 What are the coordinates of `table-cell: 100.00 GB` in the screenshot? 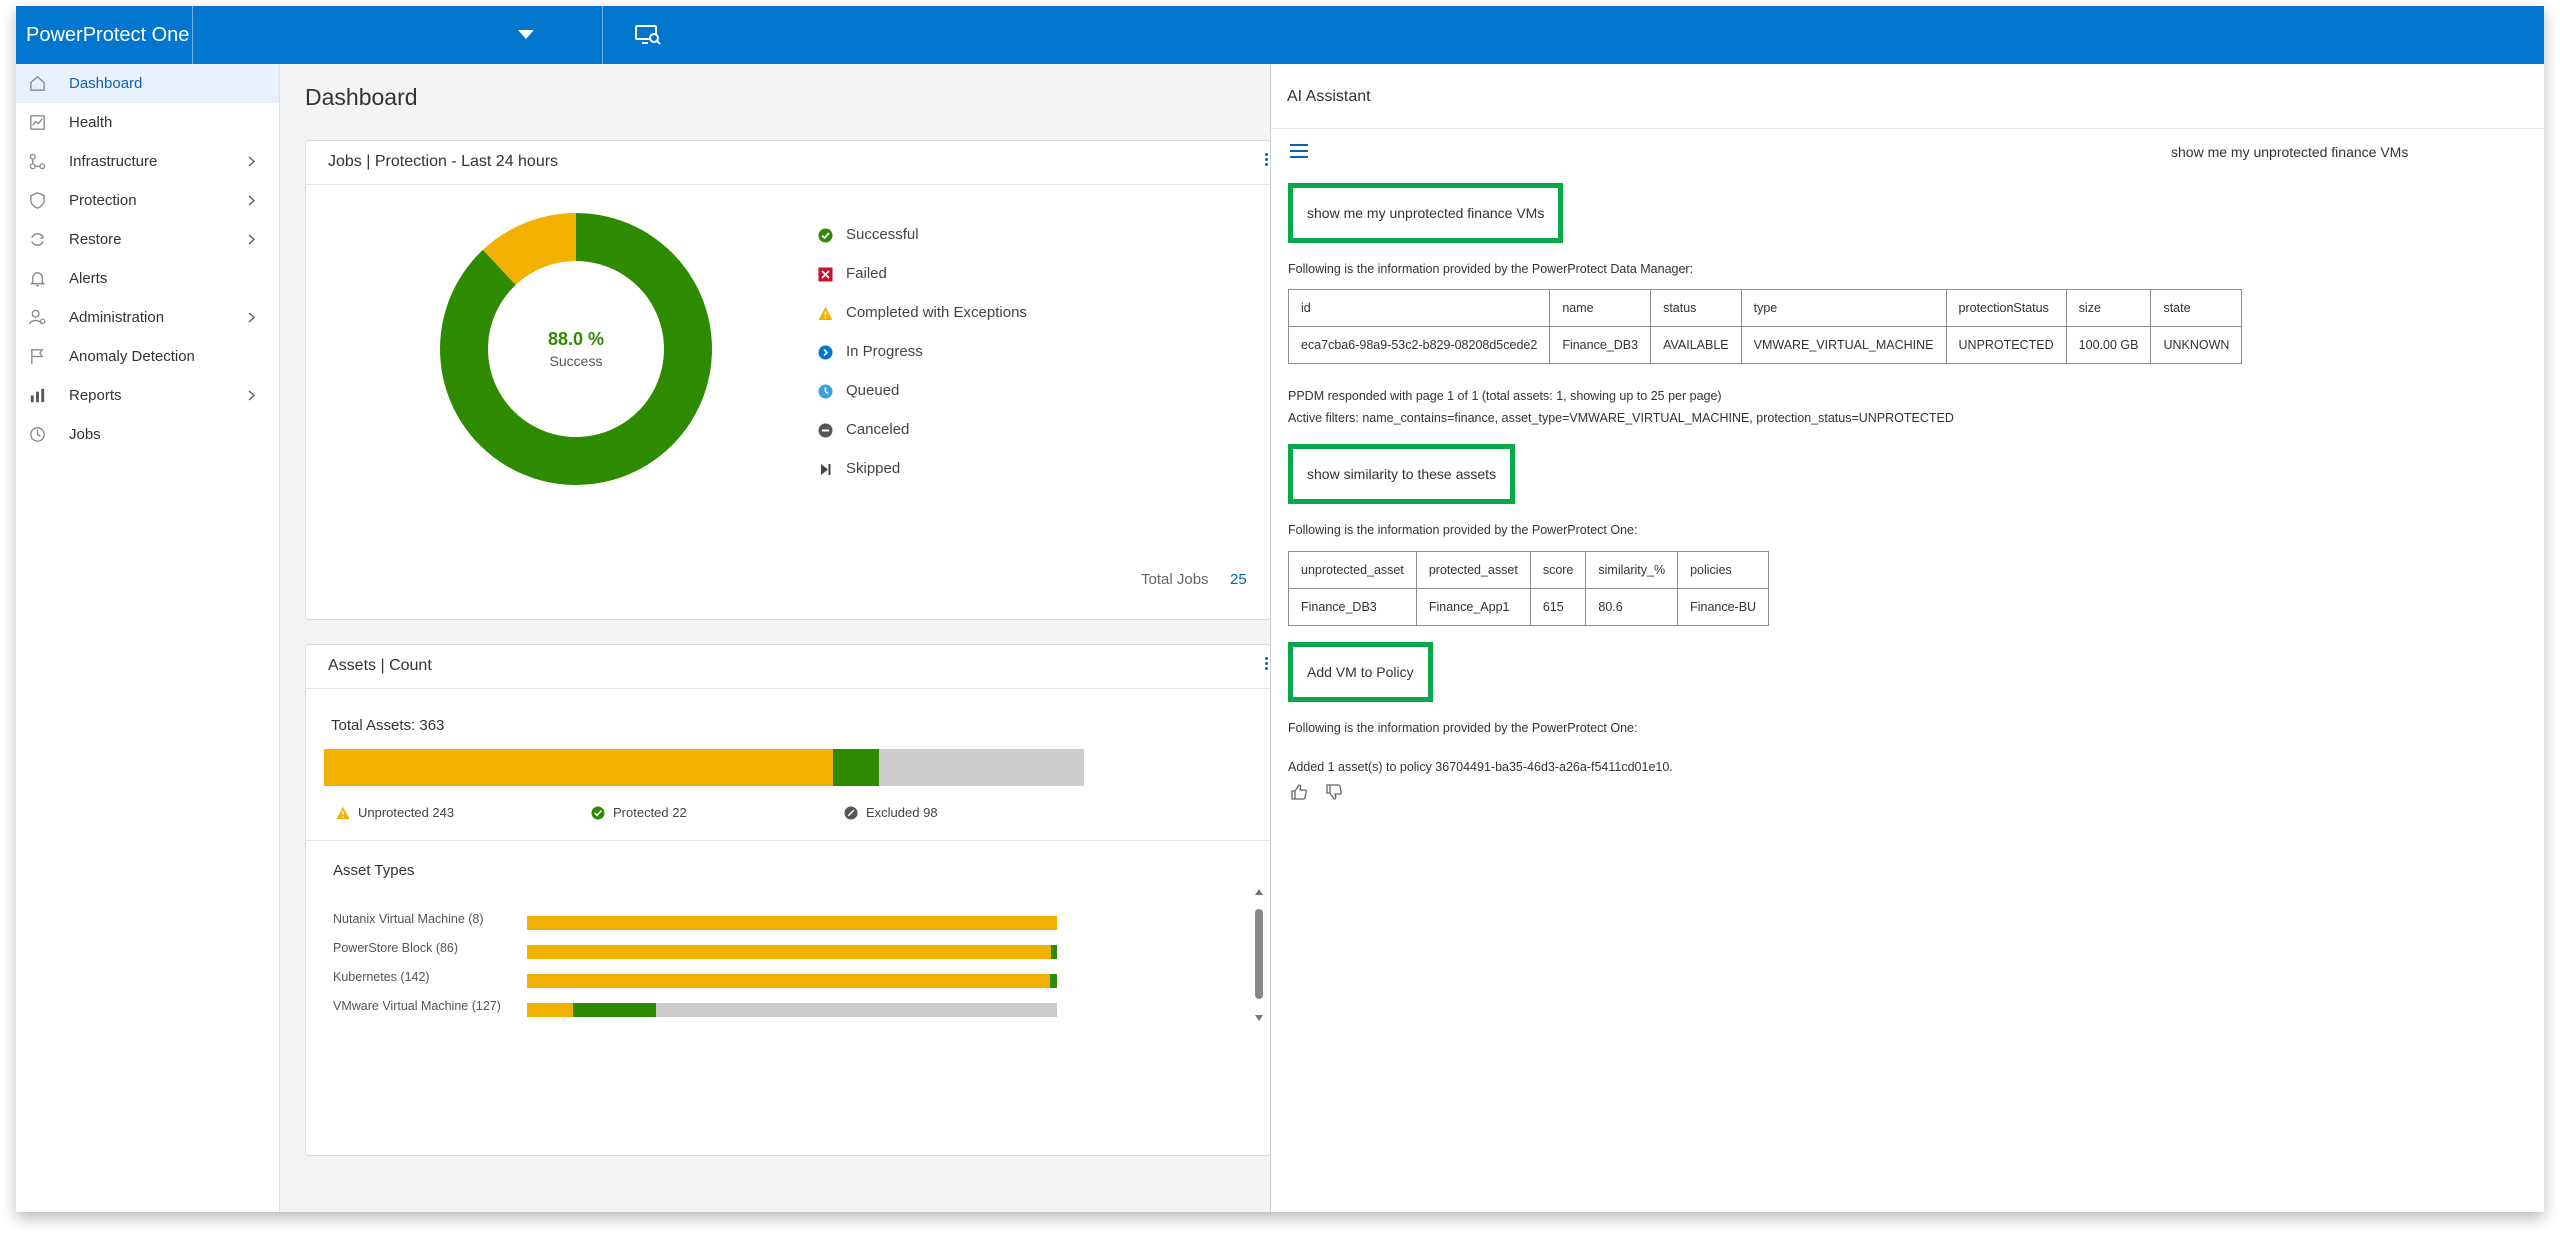 It's located at (2108, 345).